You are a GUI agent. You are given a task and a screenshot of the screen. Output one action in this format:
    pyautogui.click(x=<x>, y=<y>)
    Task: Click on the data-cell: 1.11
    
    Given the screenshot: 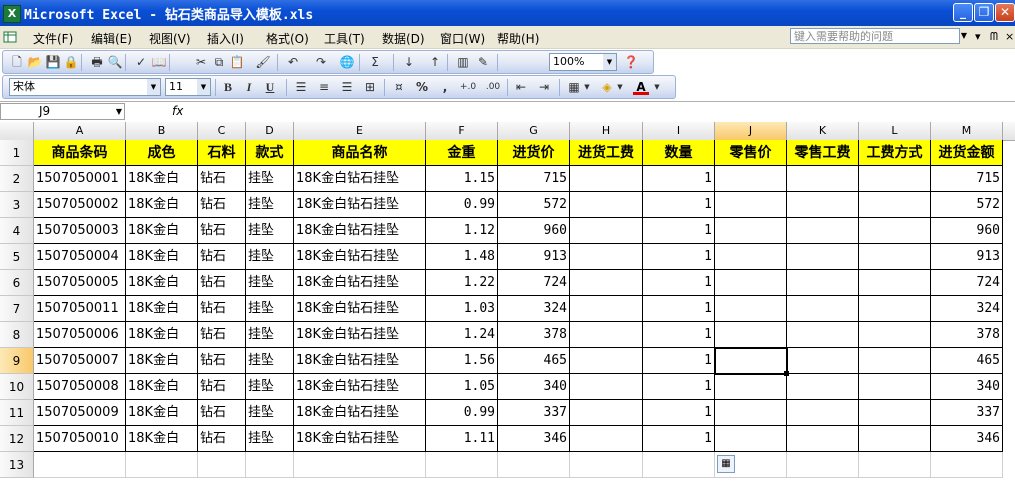 What is the action you would take?
    pyautogui.click(x=462, y=439)
    